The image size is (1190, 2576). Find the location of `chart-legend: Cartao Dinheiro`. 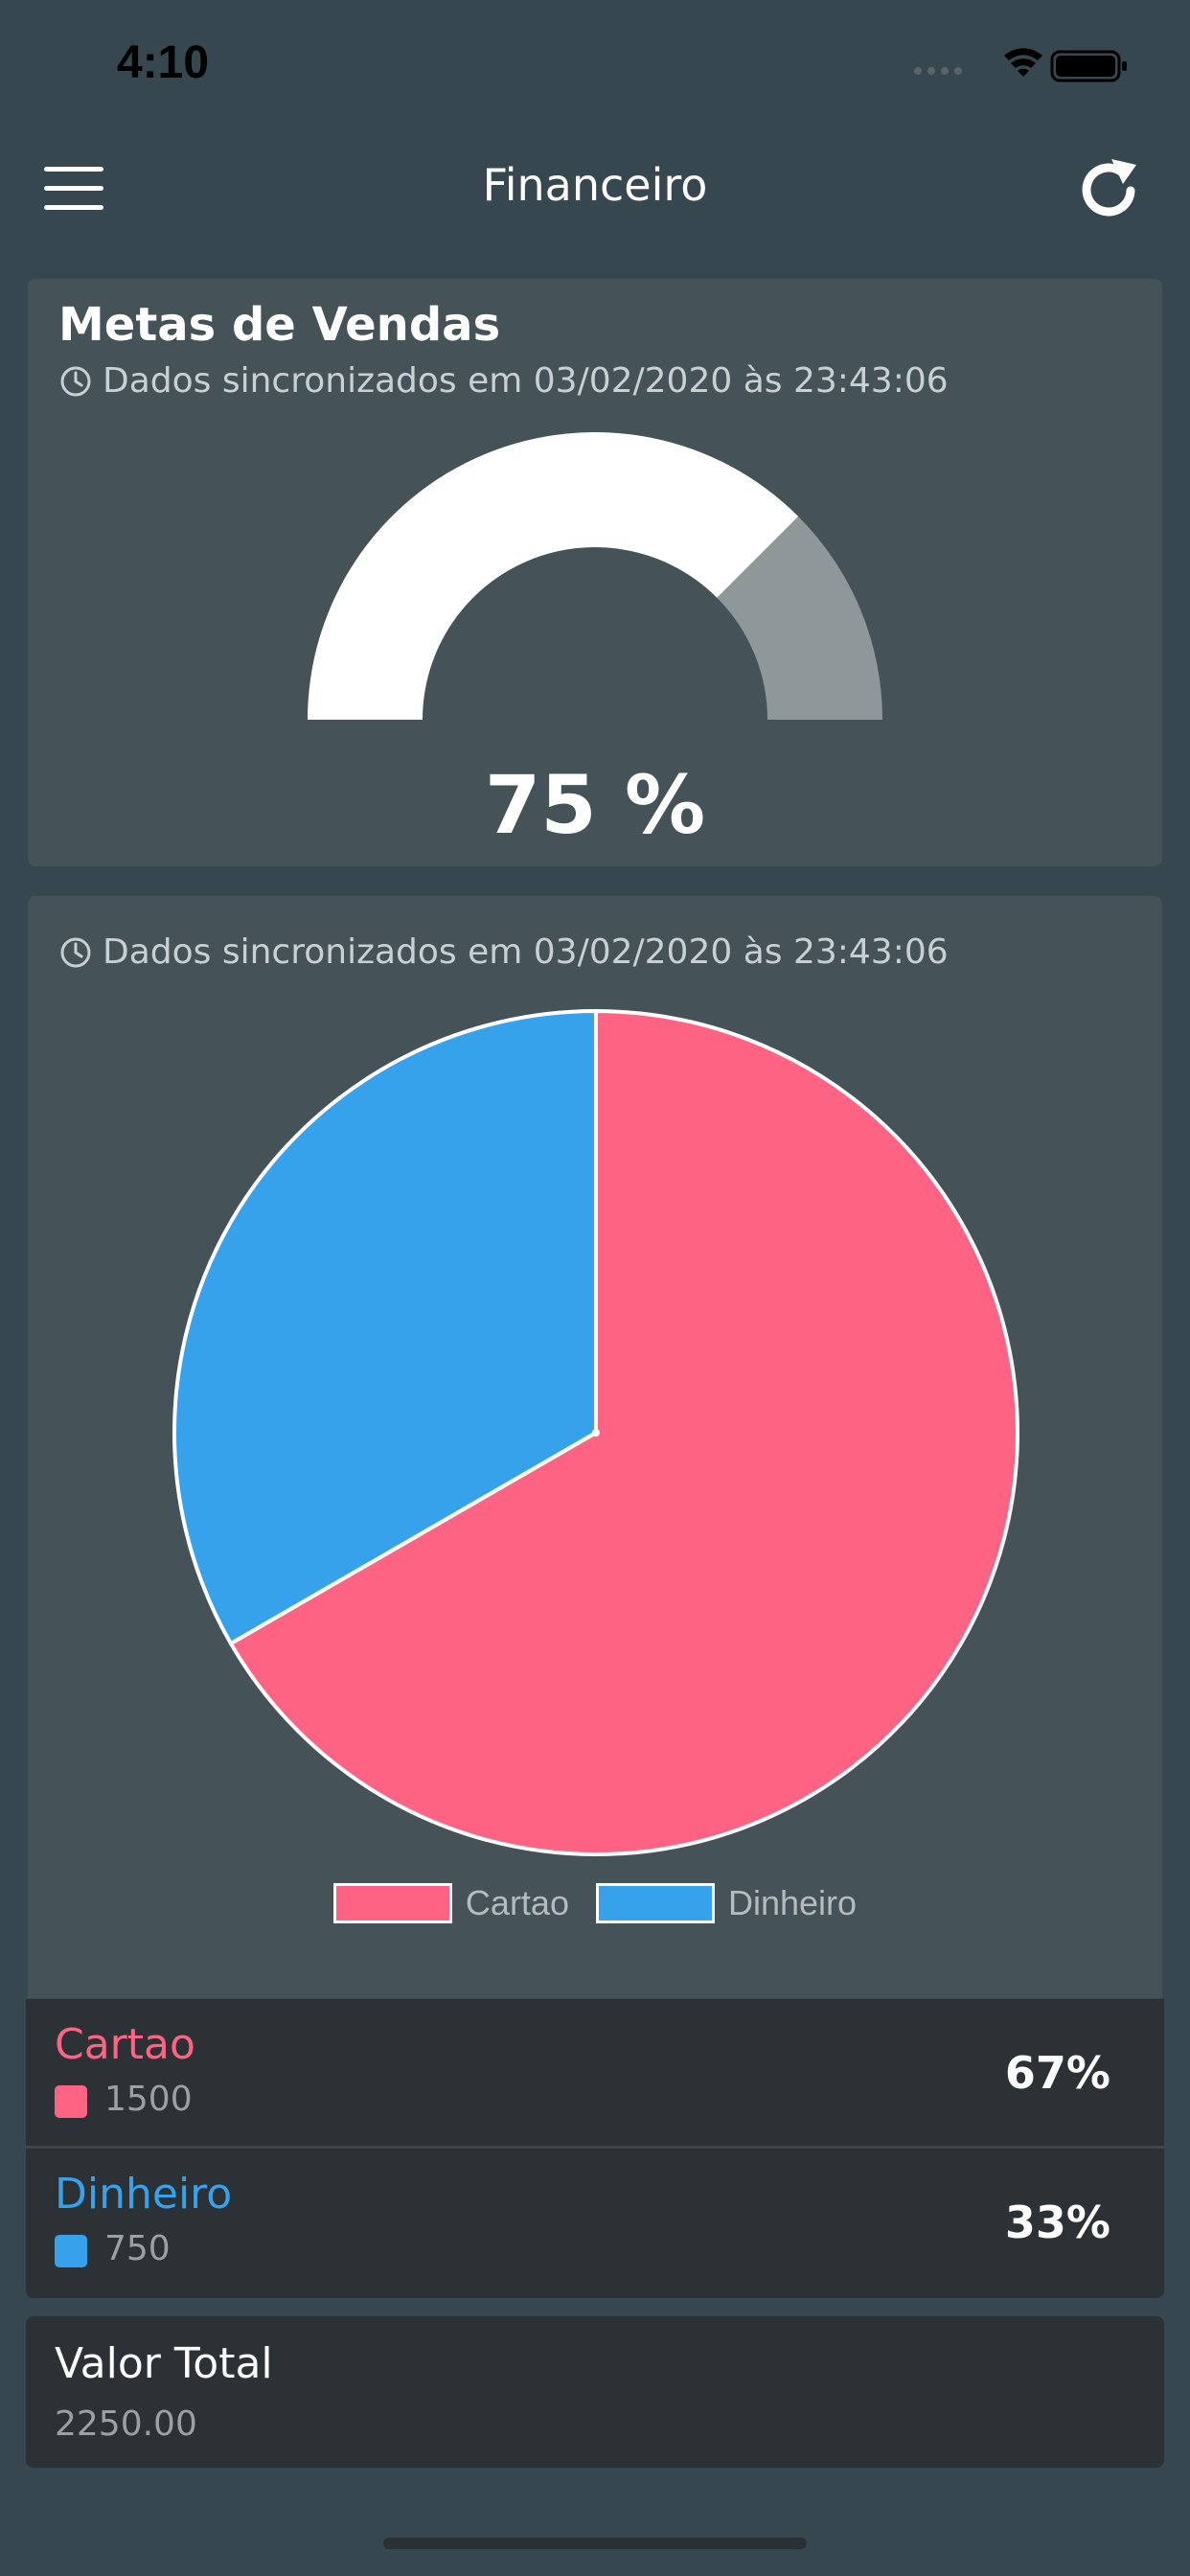

chart-legend: Cartao Dinheiro is located at coordinates (595, 1903).